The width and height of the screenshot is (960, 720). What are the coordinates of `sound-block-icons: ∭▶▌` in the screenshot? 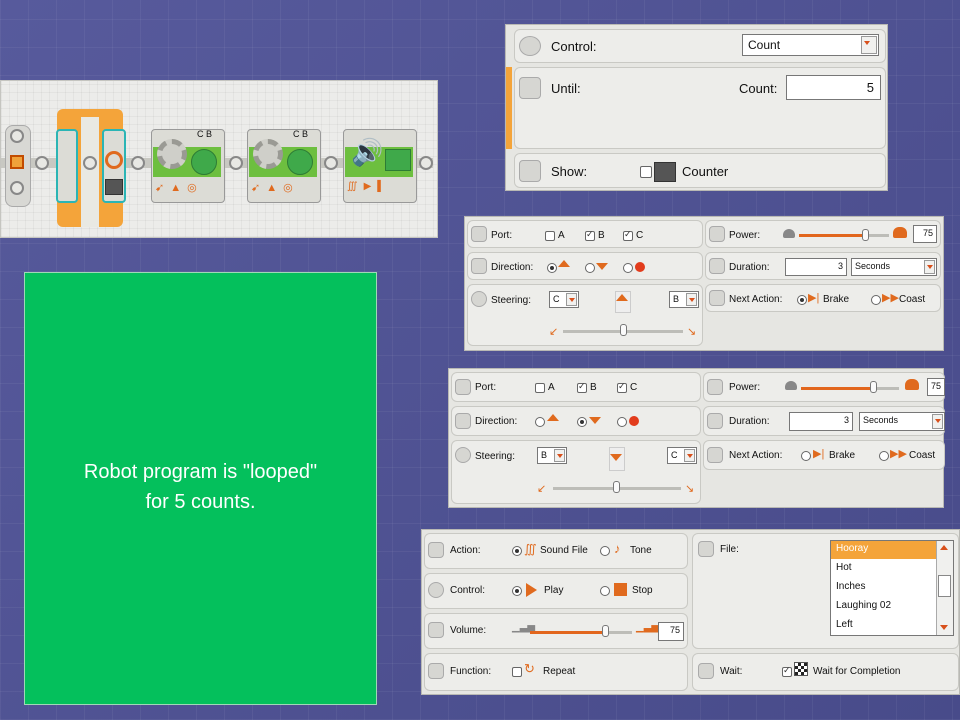 It's located at (369, 186).